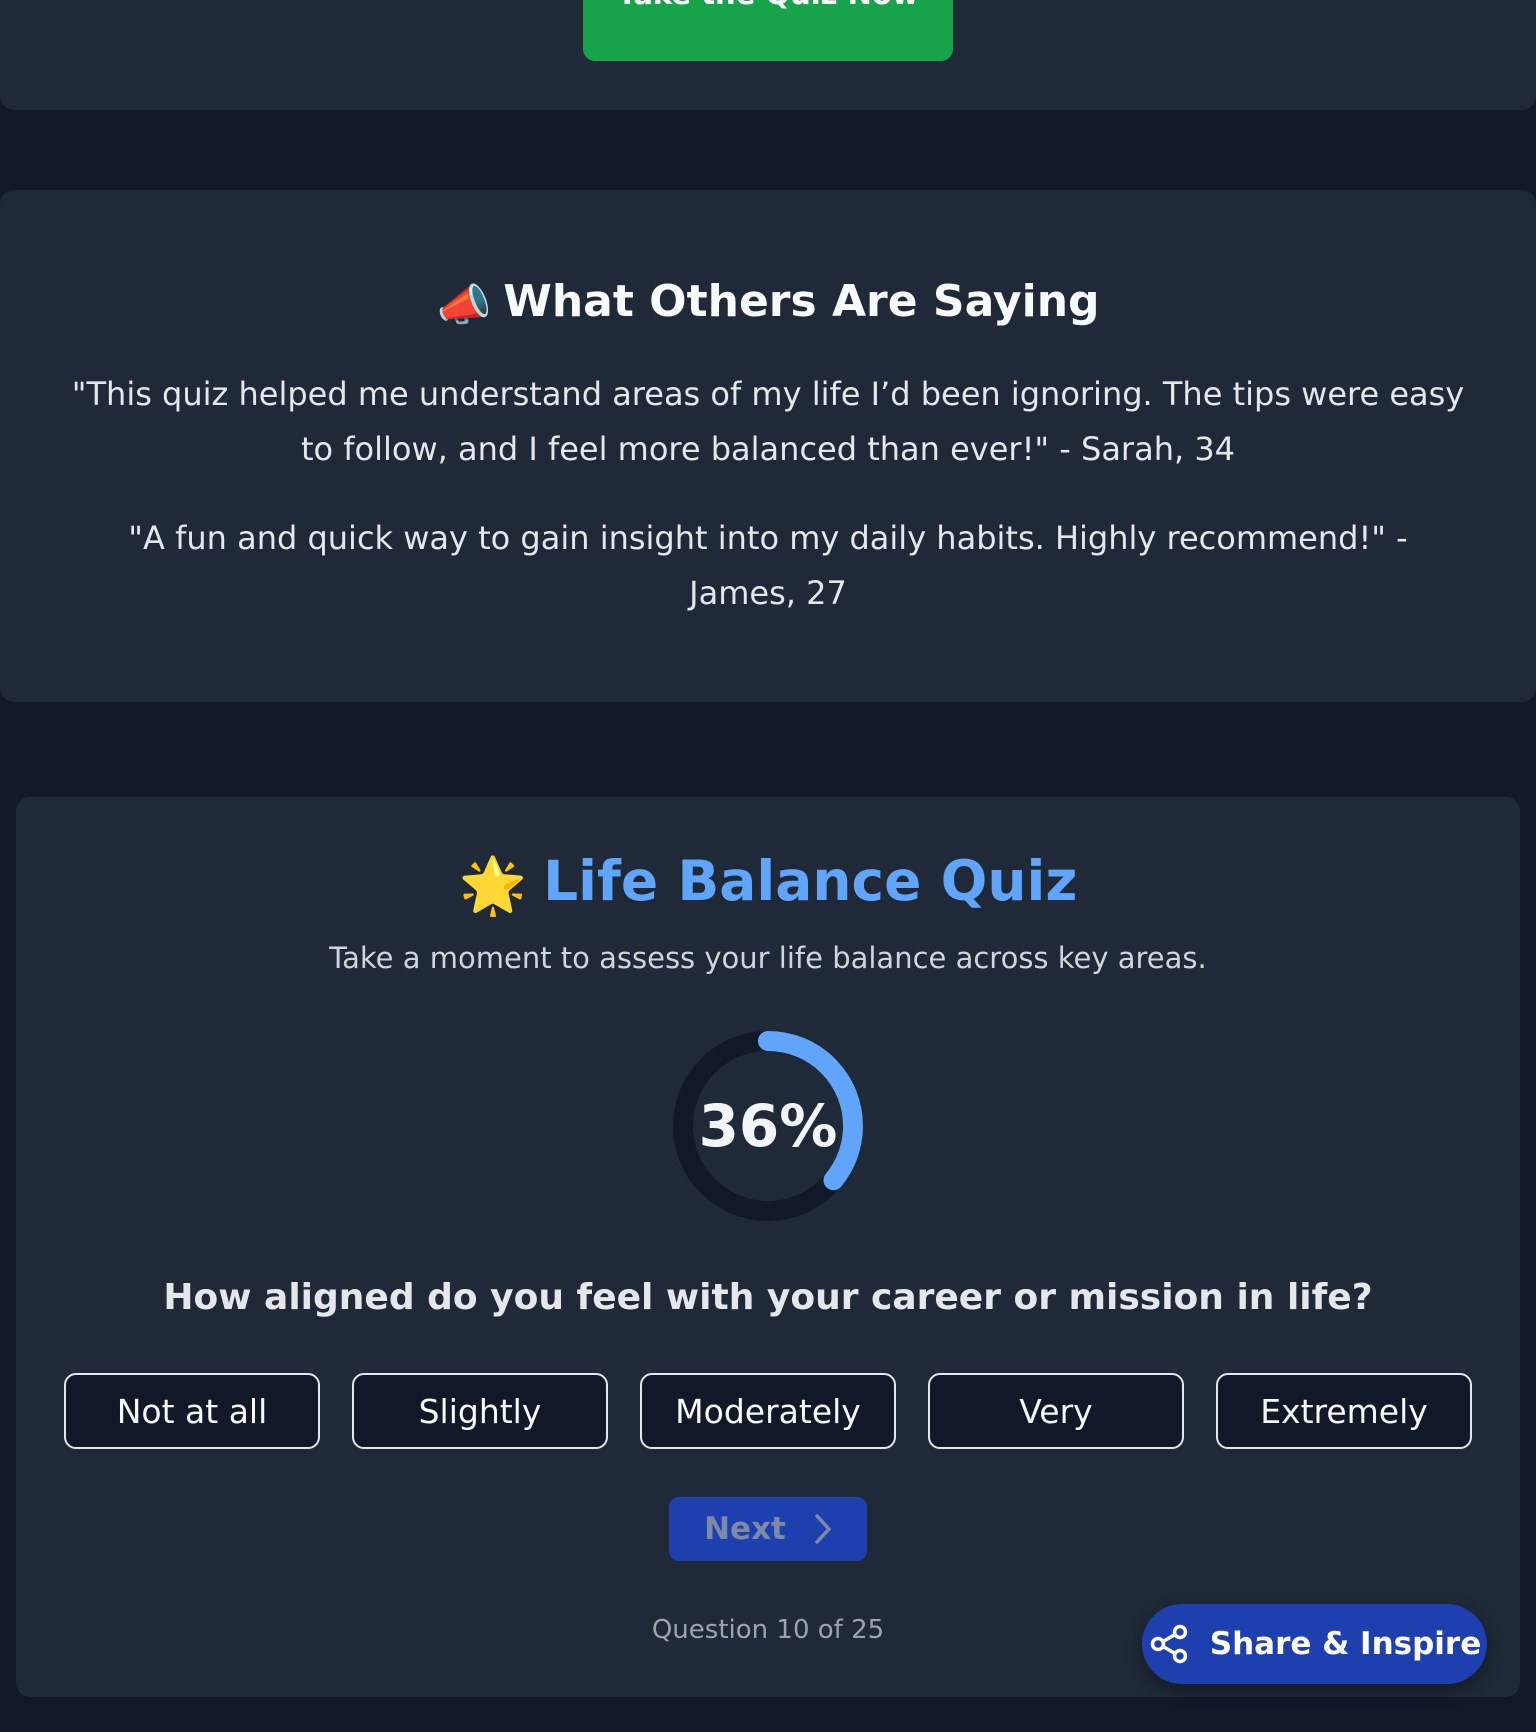  What do you see at coordinates (464, 305) in the screenshot?
I see `megaphone-icon: 📣` at bounding box center [464, 305].